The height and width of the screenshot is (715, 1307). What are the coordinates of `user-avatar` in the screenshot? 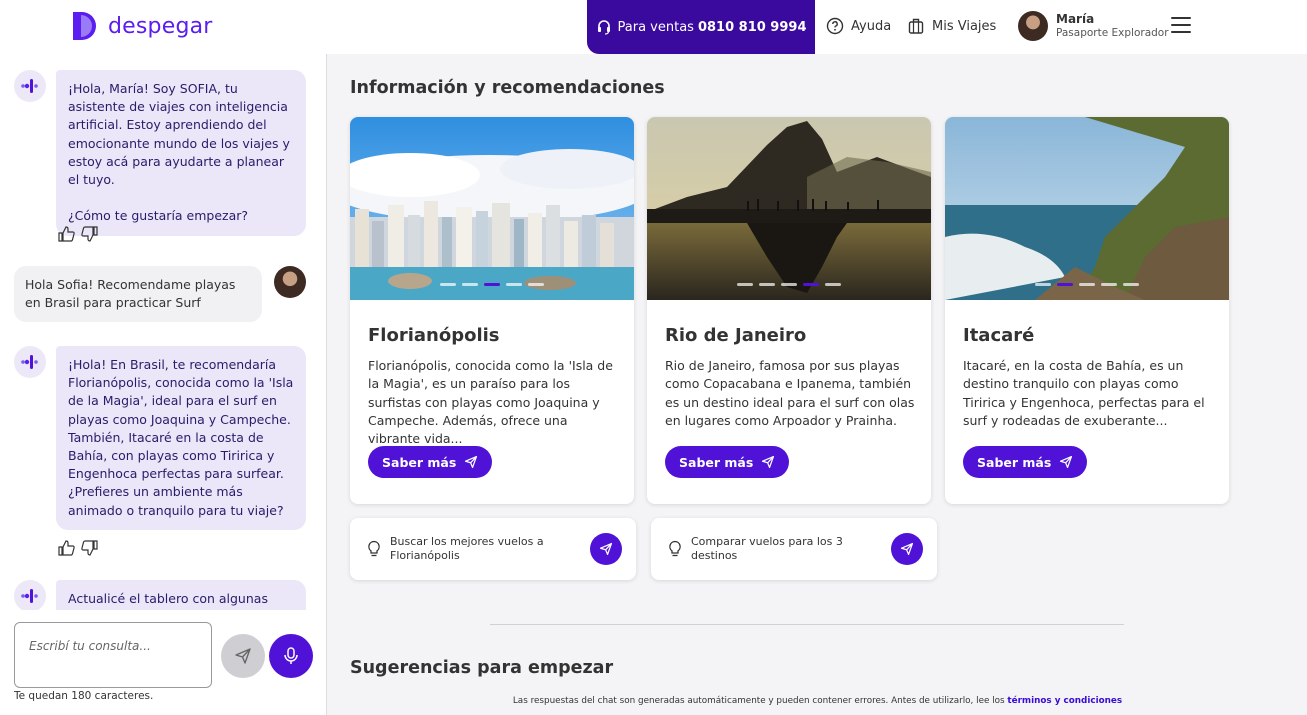 It's located at (1033, 26).